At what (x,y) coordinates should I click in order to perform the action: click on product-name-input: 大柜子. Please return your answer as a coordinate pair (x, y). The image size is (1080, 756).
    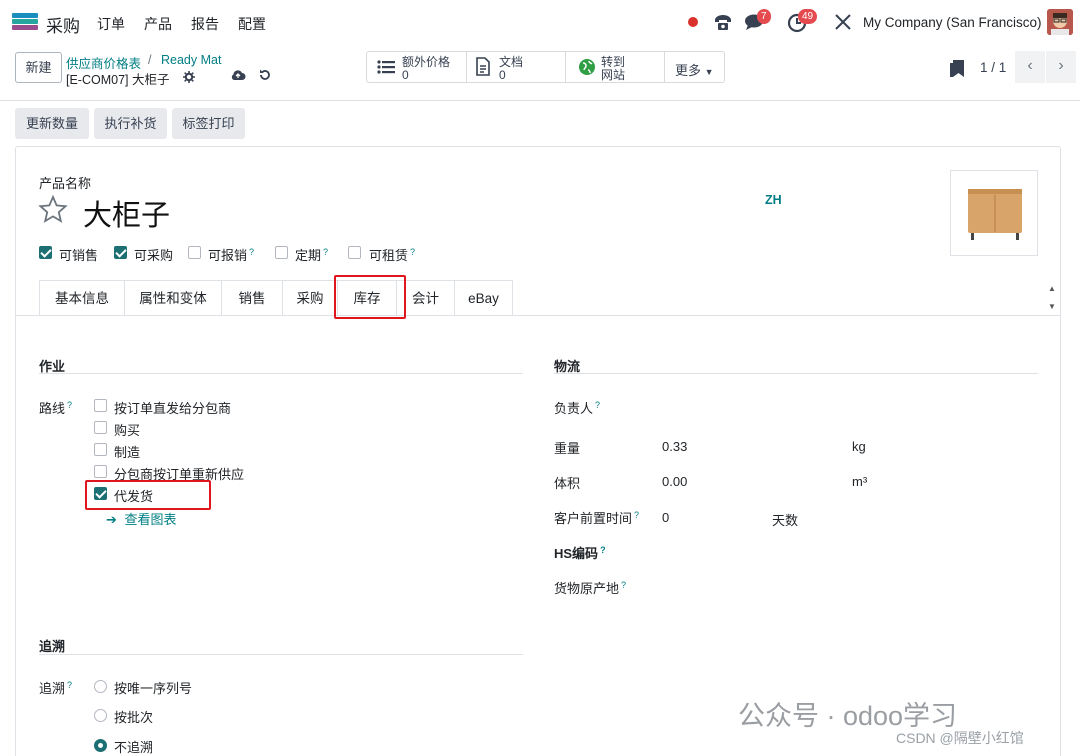
    Looking at the image, I should click on (126, 213).